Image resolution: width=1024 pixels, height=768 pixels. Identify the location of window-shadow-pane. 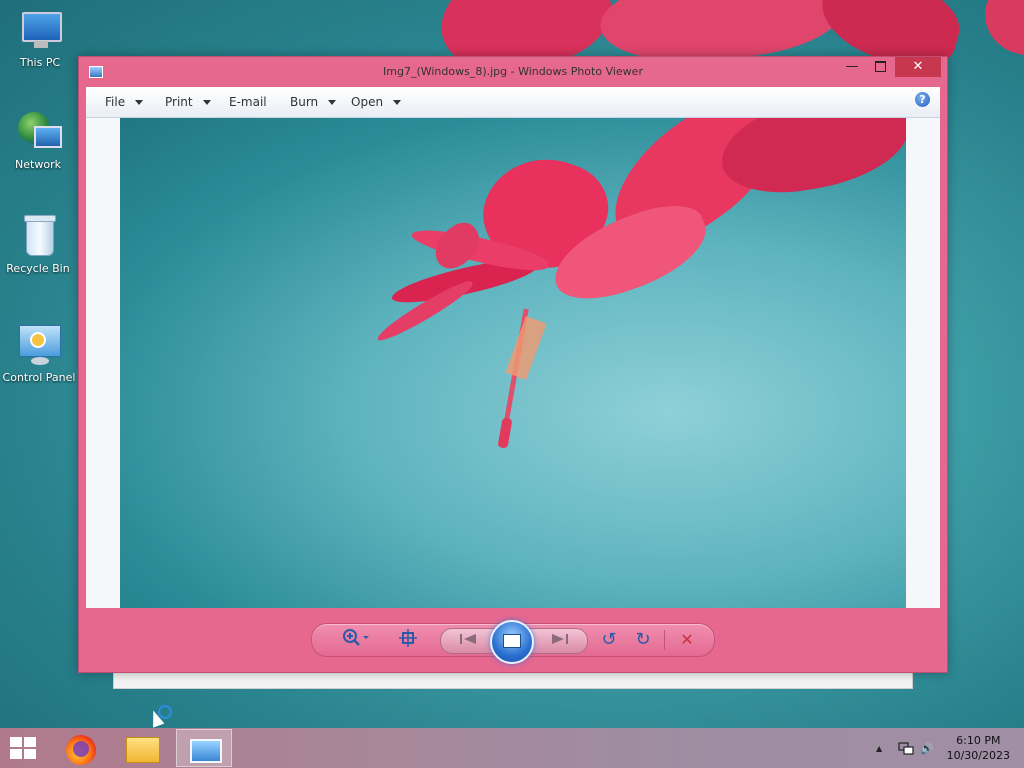
(513, 680).